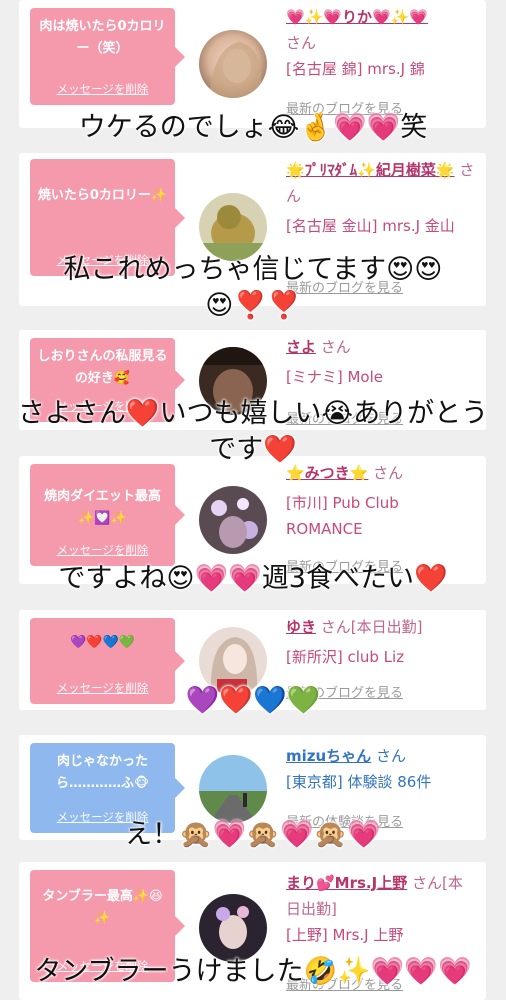  What do you see at coordinates (253, 834) in the screenshot?
I see `overlay-caption: え！🙊💗🙊💗🙊💗` at bounding box center [253, 834].